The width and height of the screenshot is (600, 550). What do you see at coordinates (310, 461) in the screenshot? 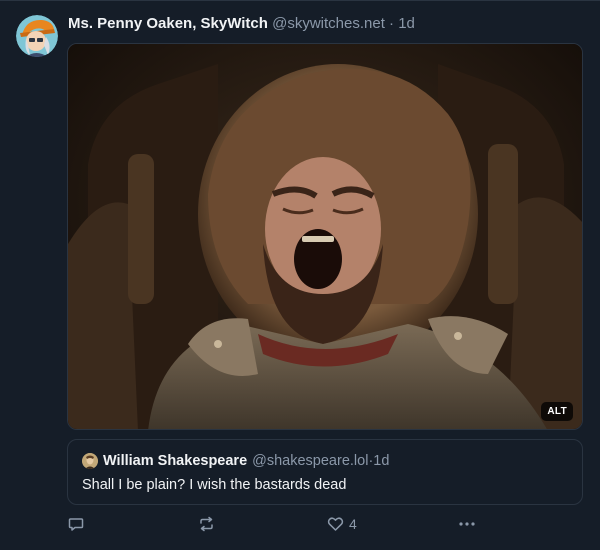
I see `quoted-author-handle: @shakespeare.lol` at bounding box center [310, 461].